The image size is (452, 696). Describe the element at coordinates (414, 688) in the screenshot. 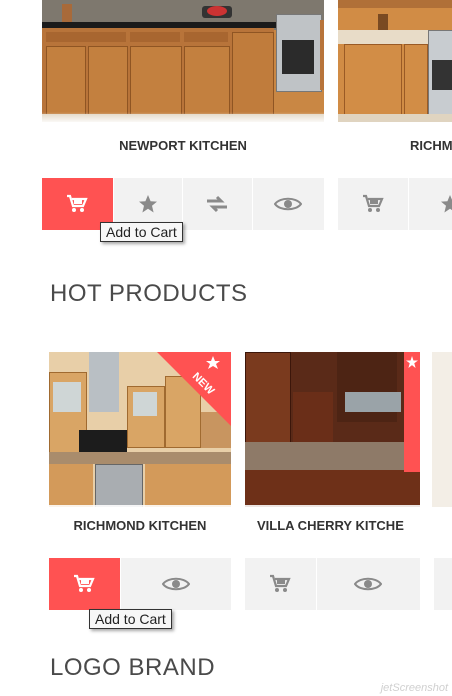

I see `watermark: jetScreenshot` at that location.